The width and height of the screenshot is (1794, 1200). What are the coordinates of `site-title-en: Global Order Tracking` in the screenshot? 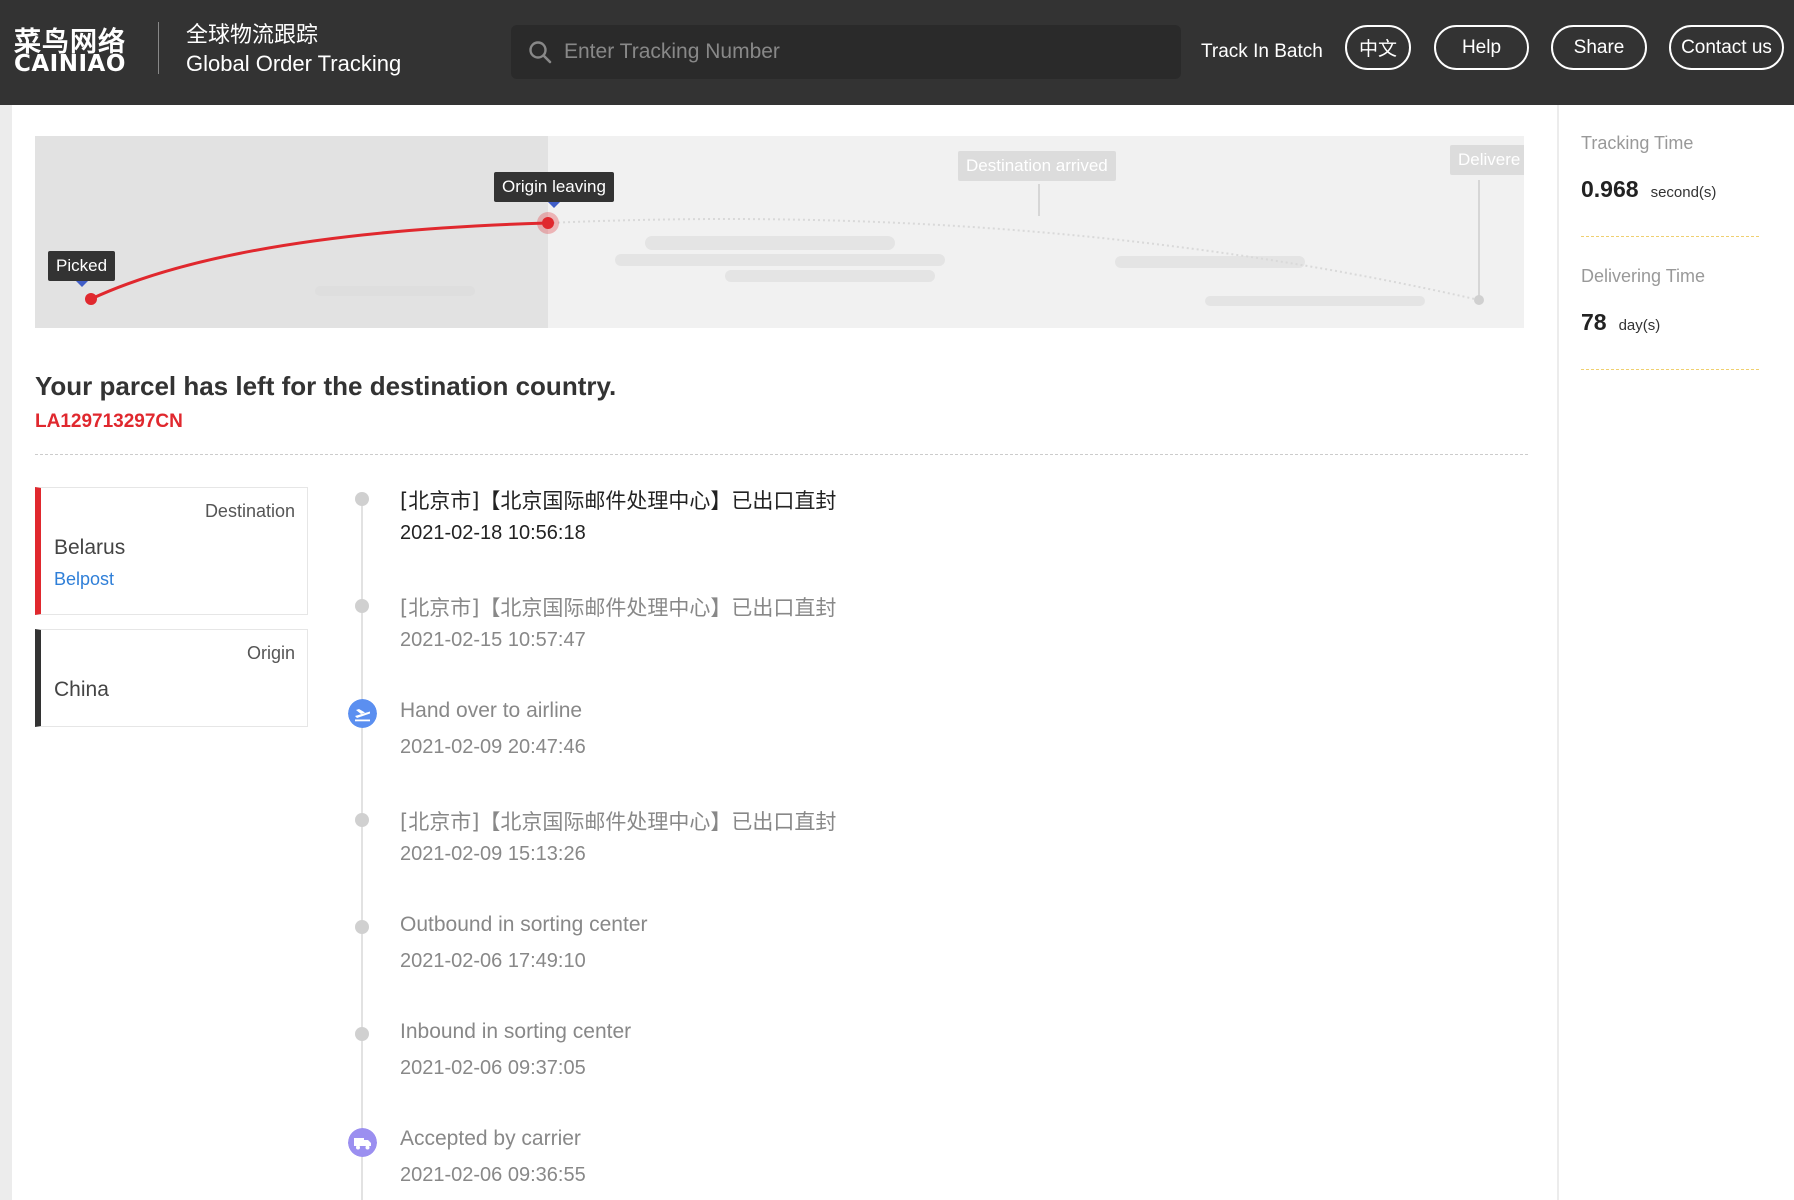 It's located at (294, 63).